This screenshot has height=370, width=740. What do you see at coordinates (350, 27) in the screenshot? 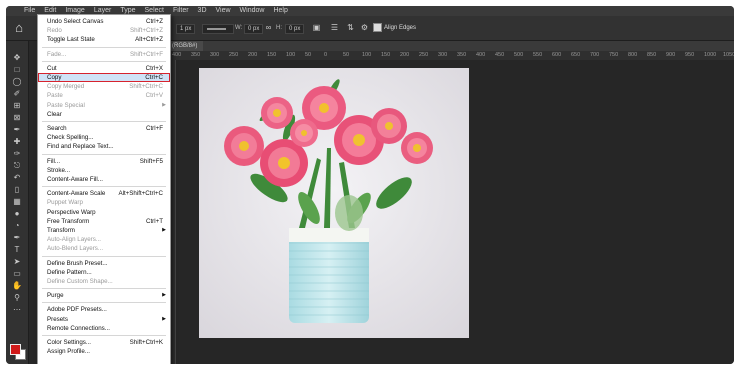
I see `path-arrangement-icon: ⇅` at bounding box center [350, 27].